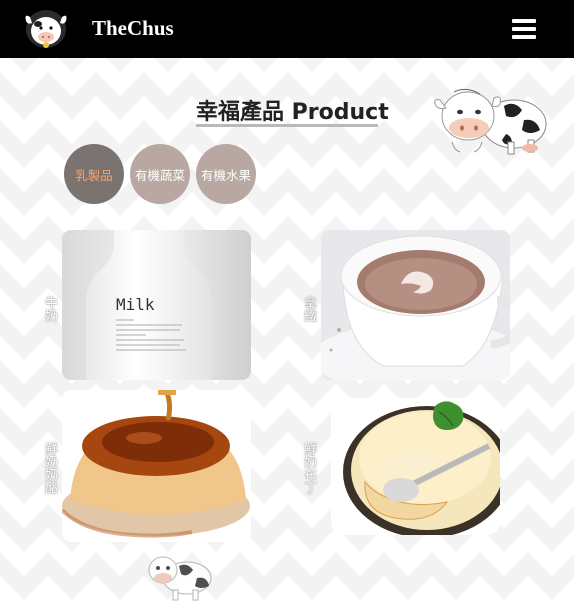 This screenshot has height=601, width=574. What do you see at coordinates (308, 309) in the screenshot?
I see `product-name-latte: 拿鐵` at bounding box center [308, 309].